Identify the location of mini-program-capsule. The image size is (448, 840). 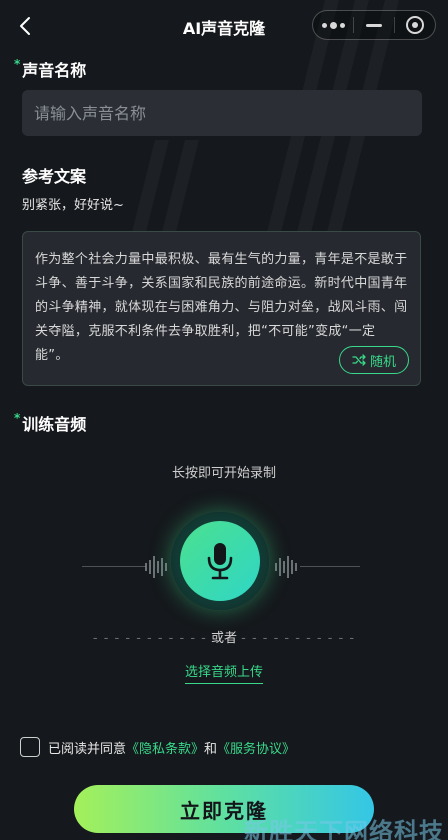
(374, 25).